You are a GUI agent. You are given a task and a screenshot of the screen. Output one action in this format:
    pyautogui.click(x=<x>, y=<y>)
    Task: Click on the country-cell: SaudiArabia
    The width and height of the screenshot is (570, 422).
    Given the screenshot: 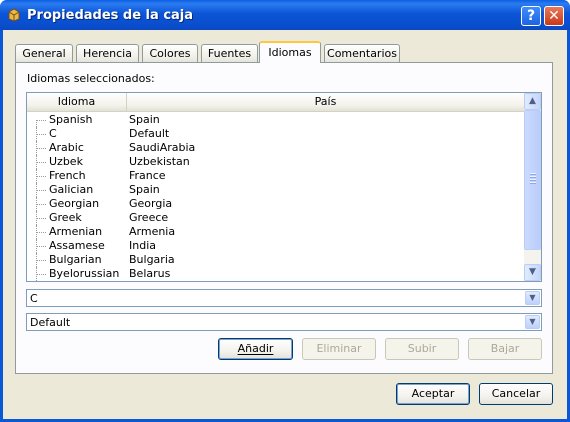 What is the action you would take?
    pyautogui.click(x=162, y=147)
    